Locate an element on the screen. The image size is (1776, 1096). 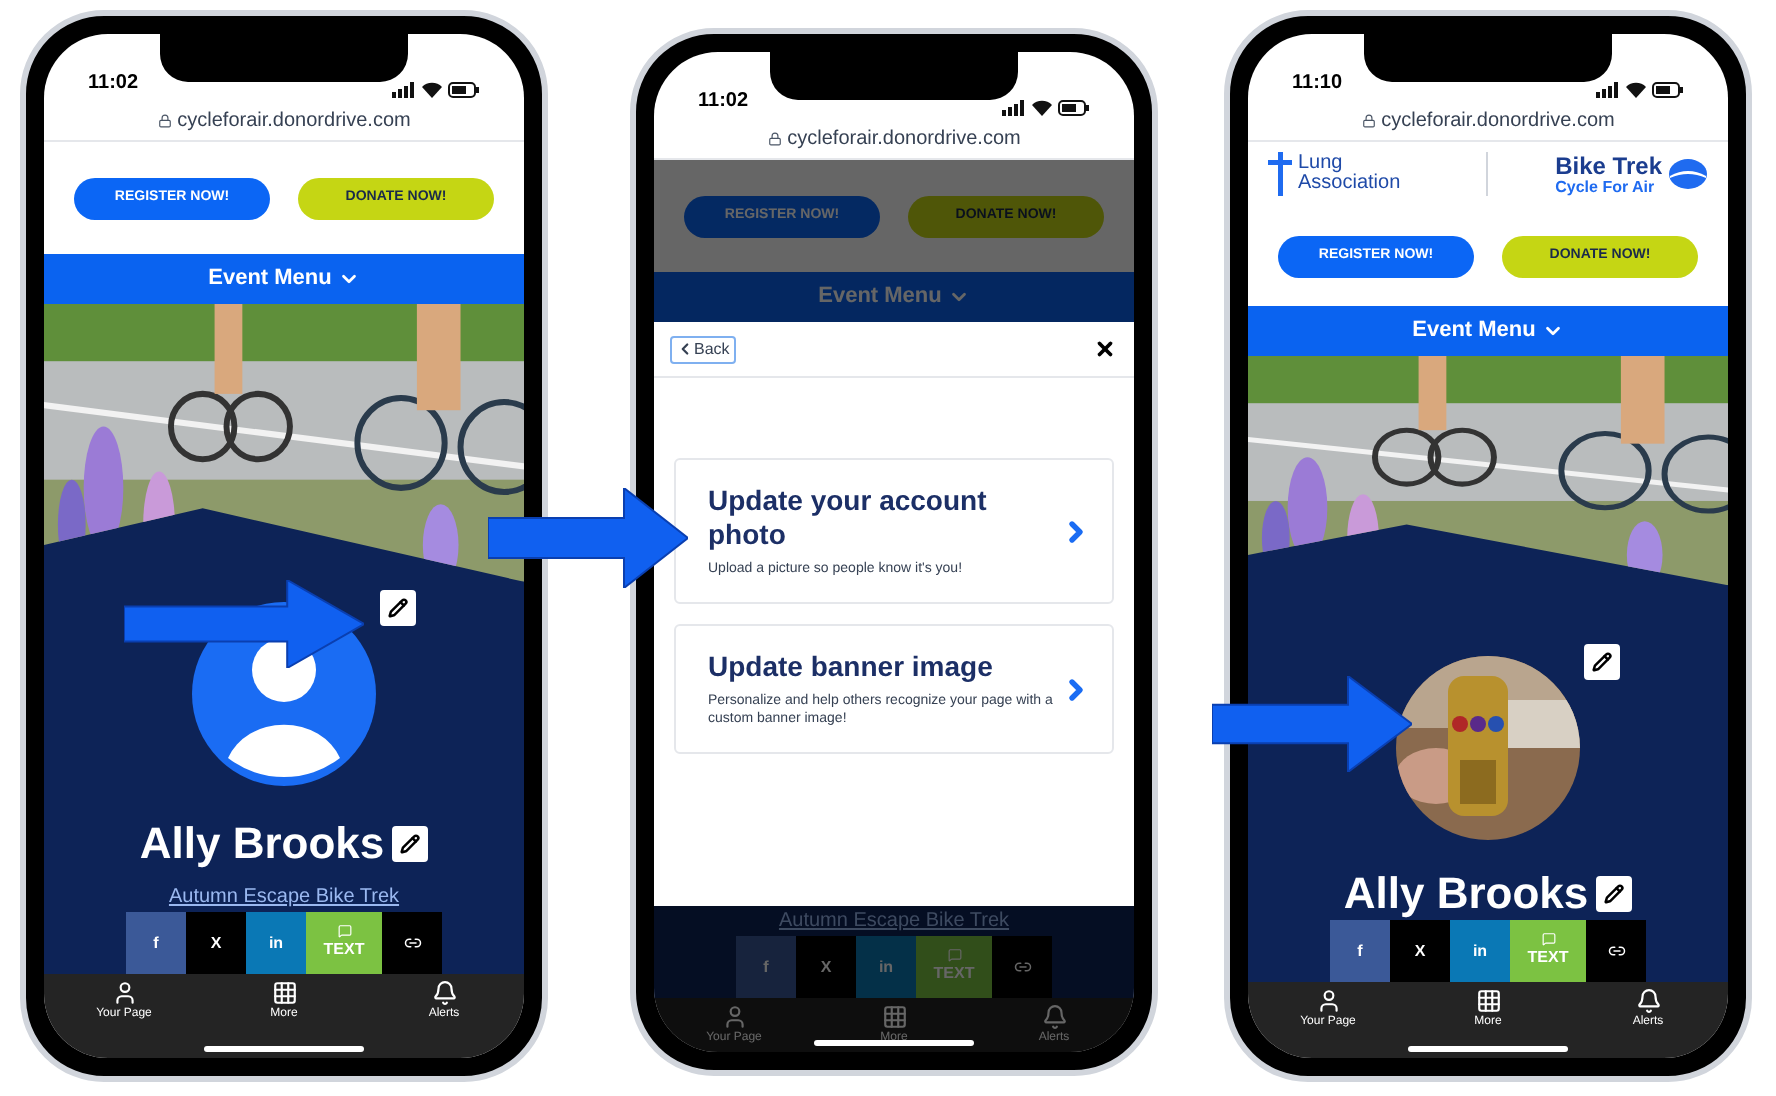
close-icon is located at coordinates (1104, 349).